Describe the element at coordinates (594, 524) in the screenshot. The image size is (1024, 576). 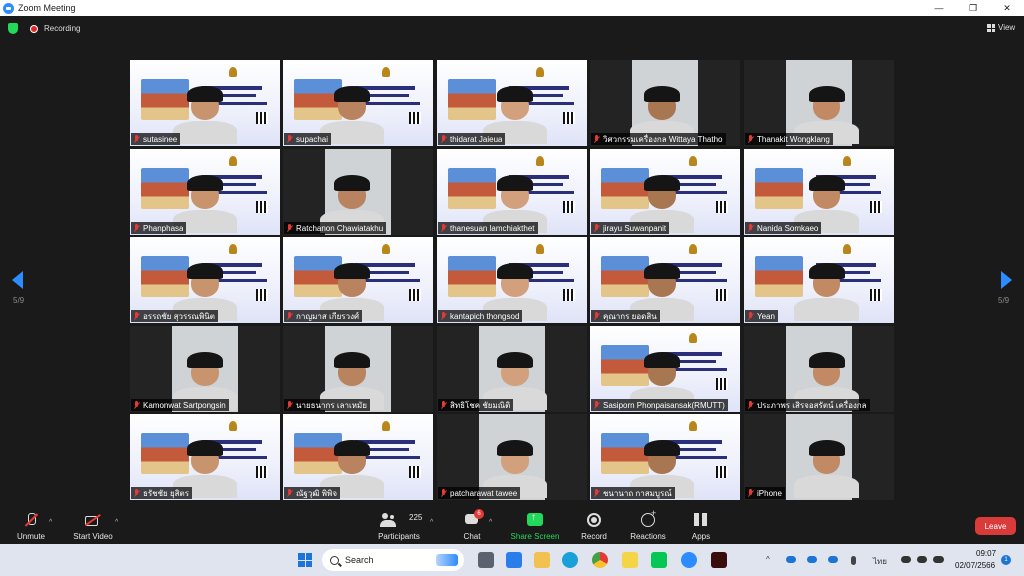
I see `record-button: Record` at that location.